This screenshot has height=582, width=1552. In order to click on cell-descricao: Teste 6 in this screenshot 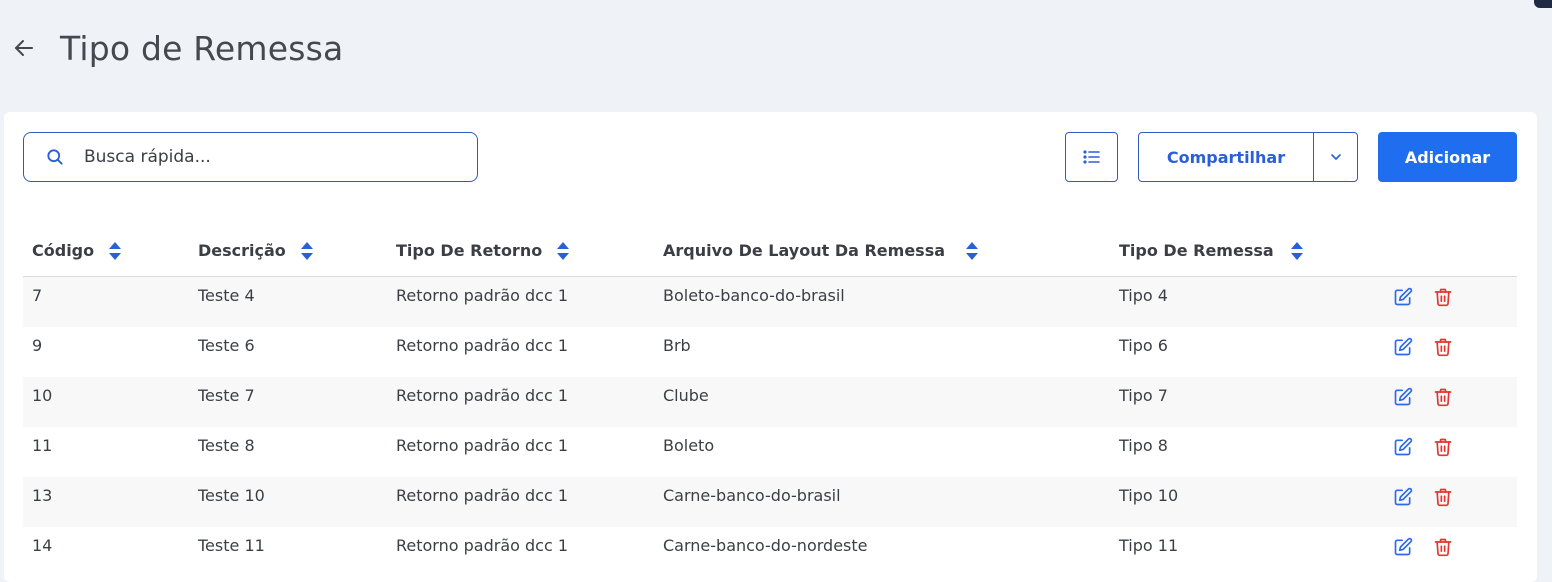, I will do `click(226, 345)`.